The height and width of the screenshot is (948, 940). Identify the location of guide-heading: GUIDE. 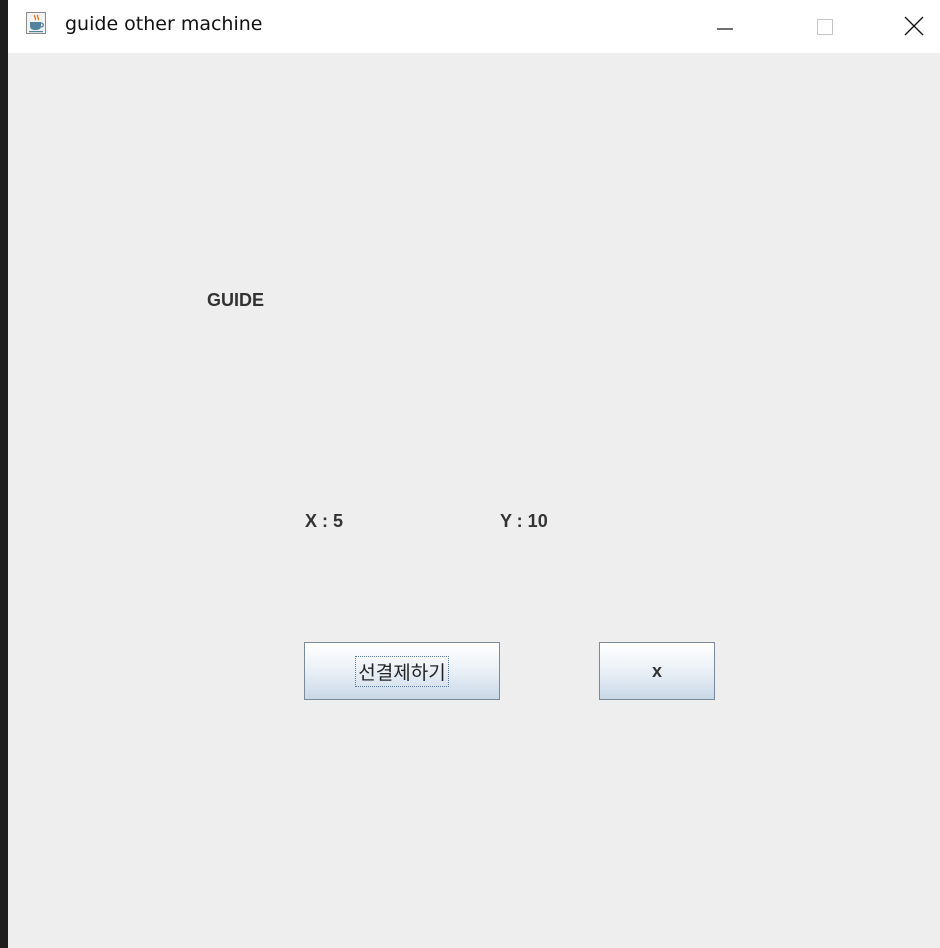
(236, 300).